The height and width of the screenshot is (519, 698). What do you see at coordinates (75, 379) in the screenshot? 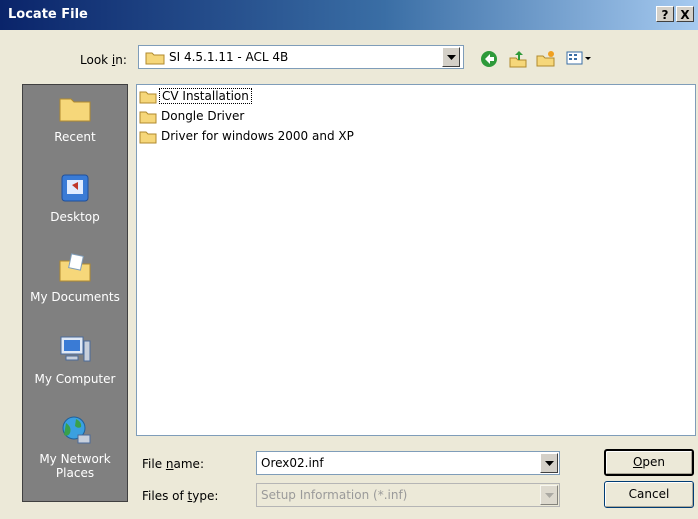
I see `place-my-computer-label: My Computer` at bounding box center [75, 379].